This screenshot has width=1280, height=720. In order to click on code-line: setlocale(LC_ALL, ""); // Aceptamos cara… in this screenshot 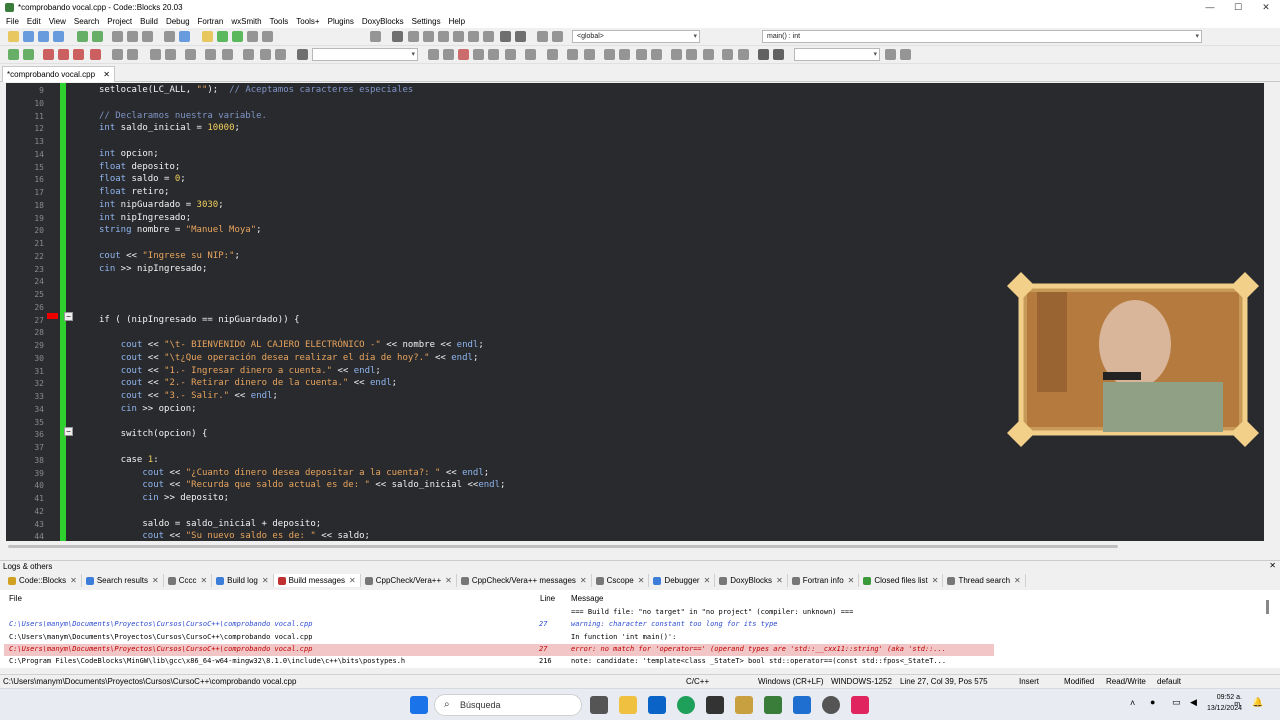, I will do `click(256, 90)`.